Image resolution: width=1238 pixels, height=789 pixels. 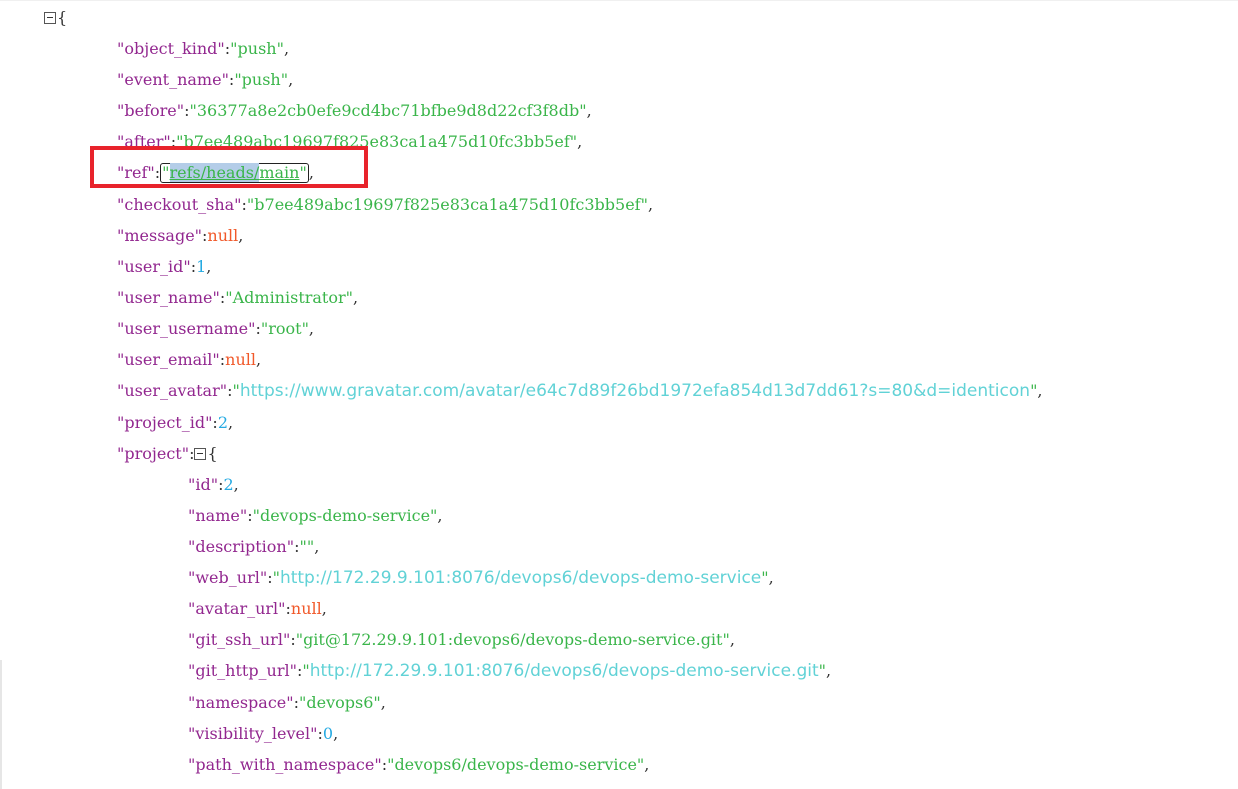 What do you see at coordinates (241, 546) in the screenshot?
I see `json-key: "description"` at bounding box center [241, 546].